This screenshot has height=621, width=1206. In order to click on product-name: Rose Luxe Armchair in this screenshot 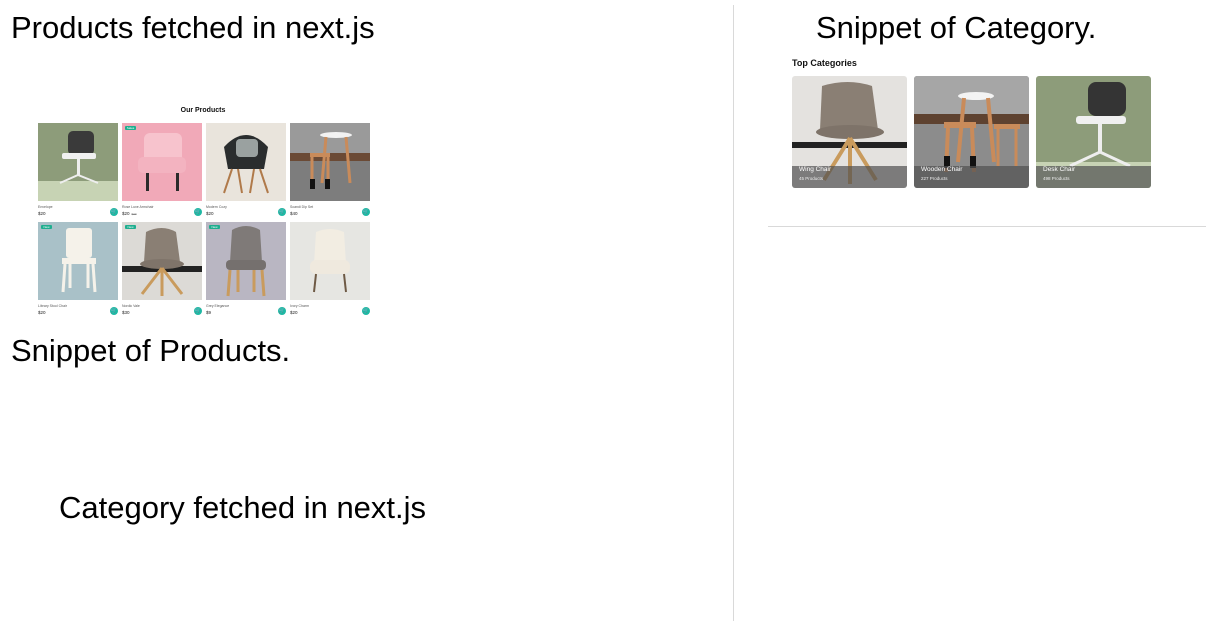, I will do `click(138, 207)`.